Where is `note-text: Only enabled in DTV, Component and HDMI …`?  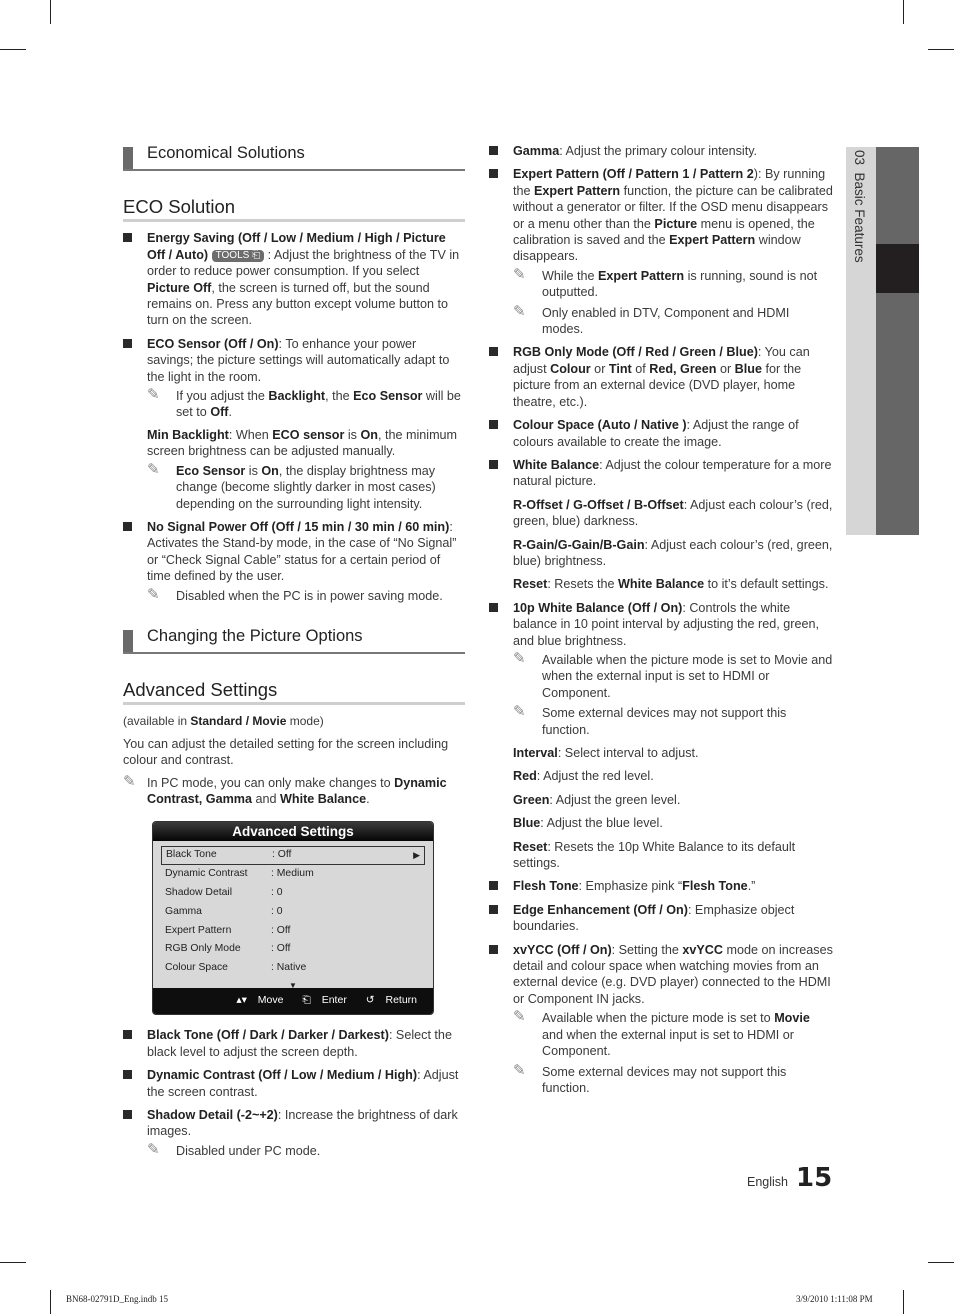
note-text: Only enabled in DTV, Component and HDMI … is located at coordinates (666, 321).